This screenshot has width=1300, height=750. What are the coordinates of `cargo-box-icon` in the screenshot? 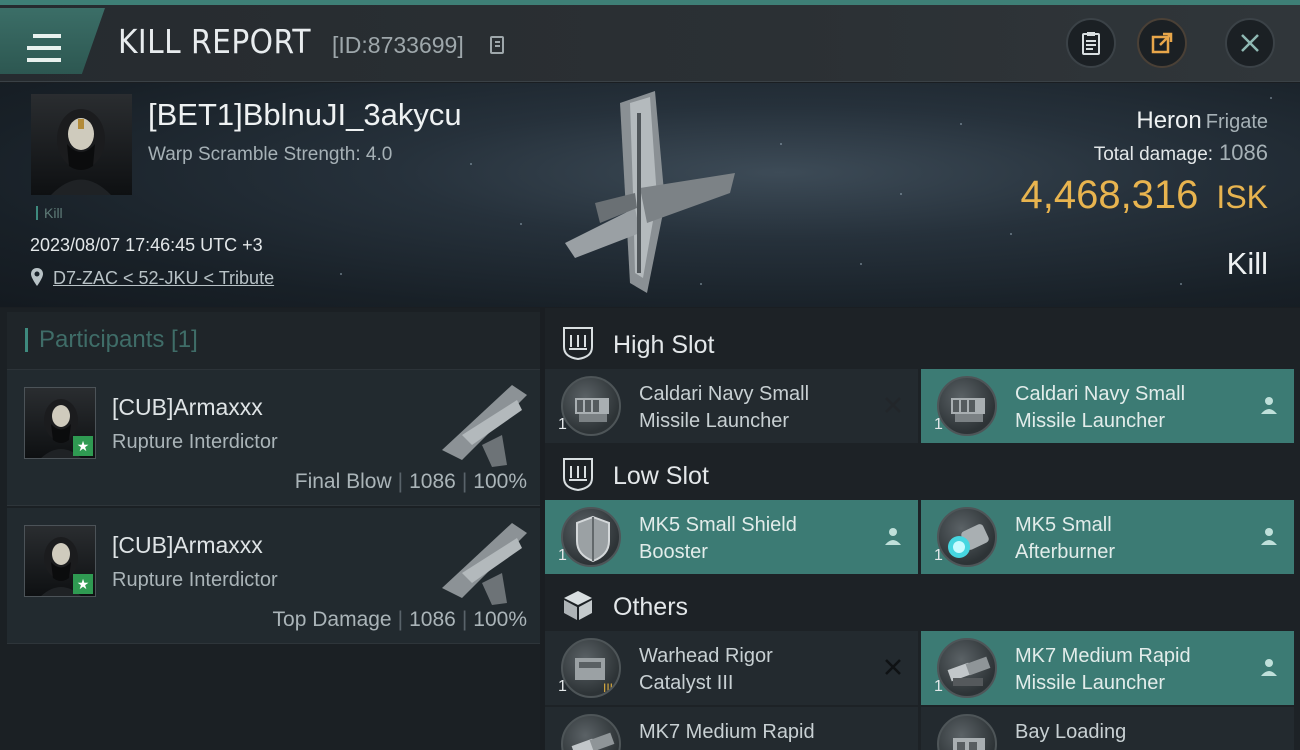 It's located at (578, 605).